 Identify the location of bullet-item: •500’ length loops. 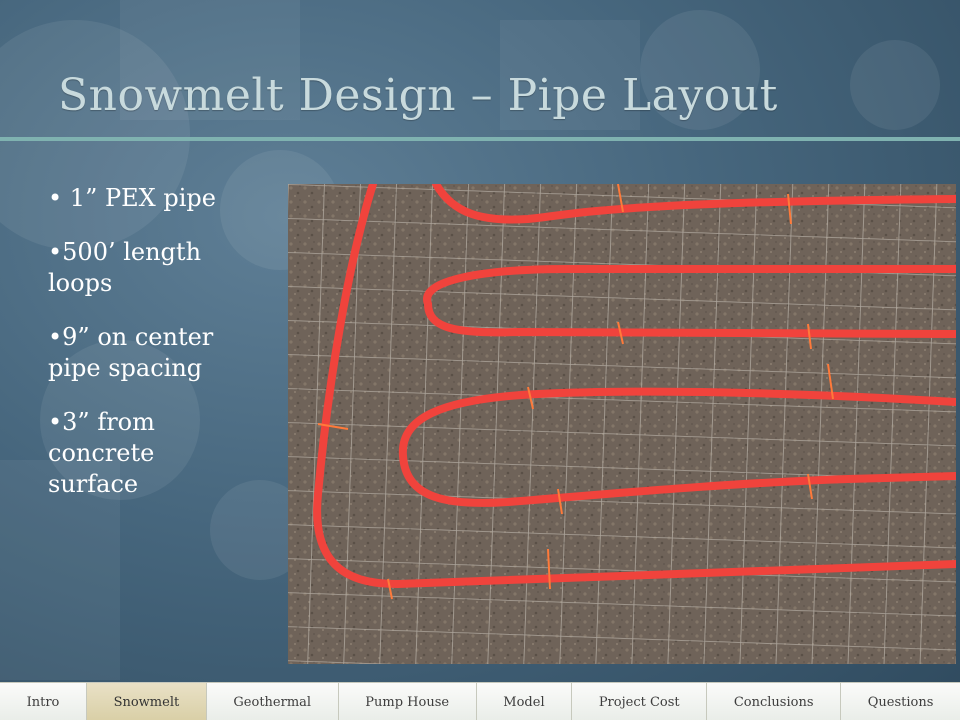
(125, 267).